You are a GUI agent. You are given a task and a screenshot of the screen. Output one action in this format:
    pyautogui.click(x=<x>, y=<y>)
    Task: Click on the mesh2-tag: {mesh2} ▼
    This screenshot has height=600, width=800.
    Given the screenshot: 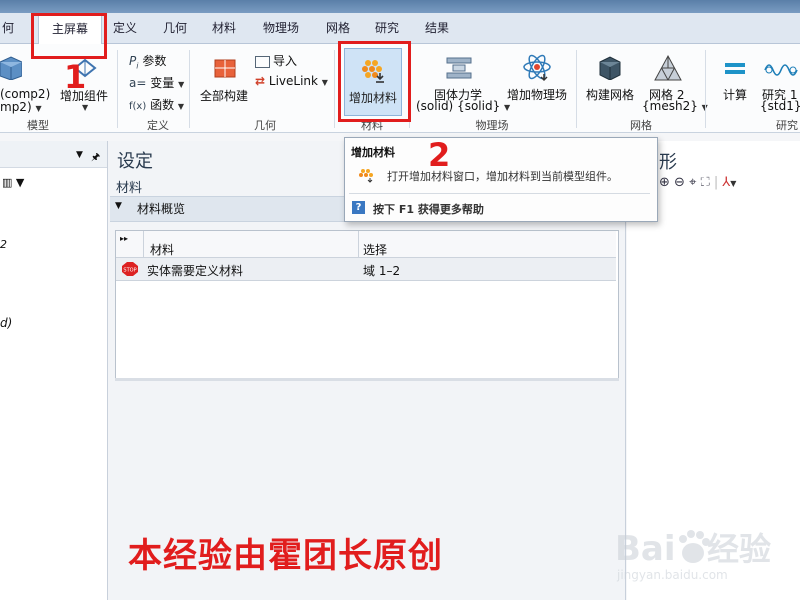 What is the action you would take?
    pyautogui.click(x=675, y=106)
    